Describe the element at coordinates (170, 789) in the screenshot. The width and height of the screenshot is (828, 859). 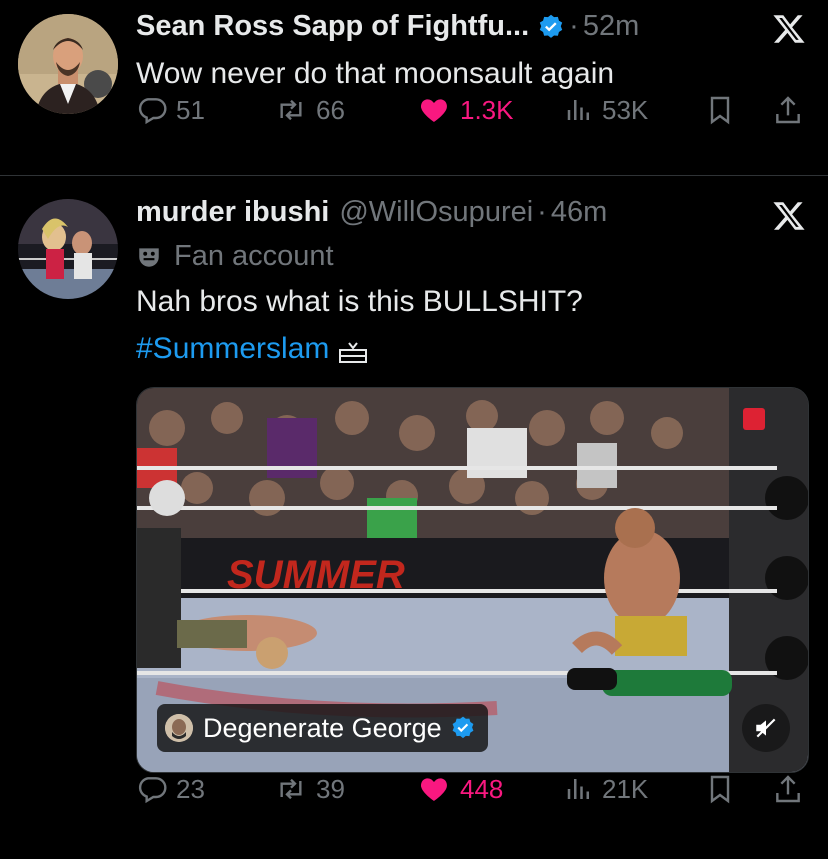
I see `reply-button: 23` at that location.